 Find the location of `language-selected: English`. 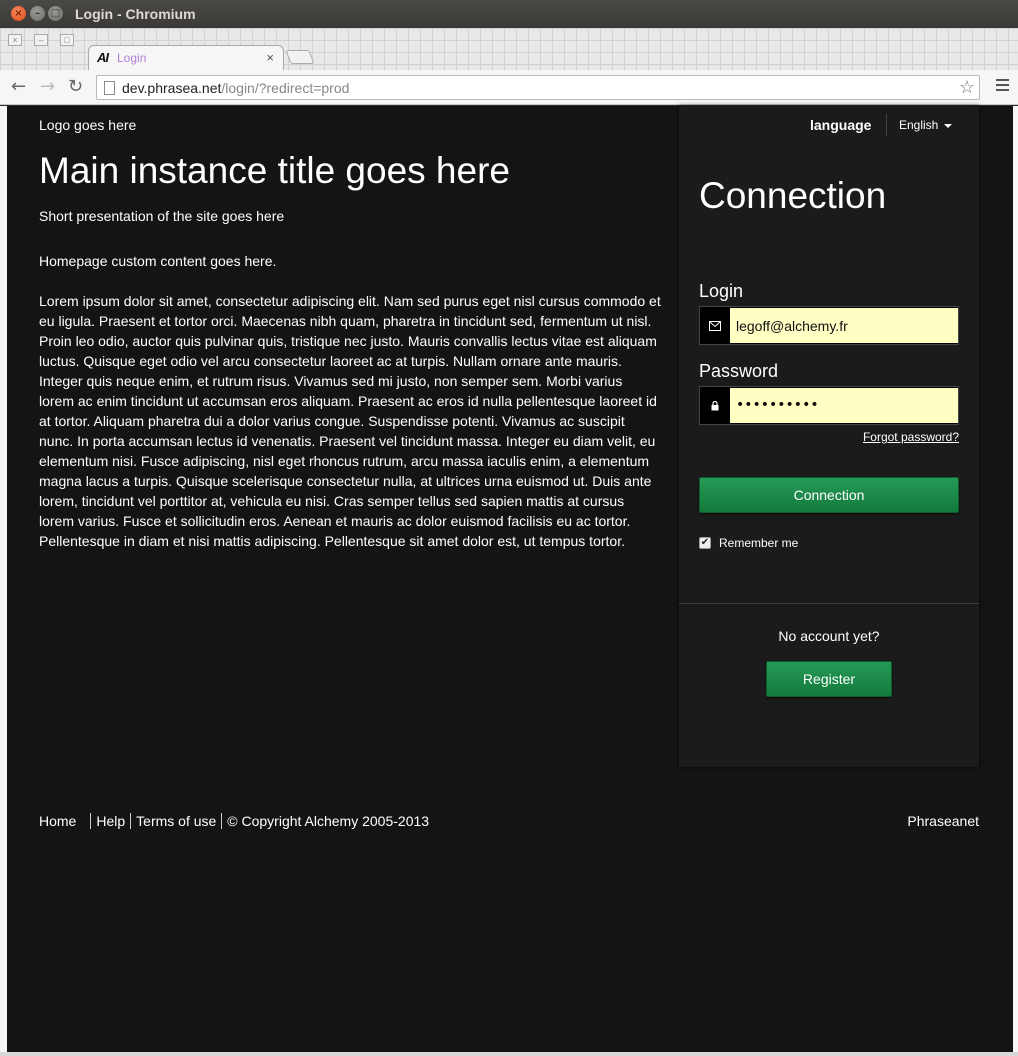

language-selected: English is located at coordinates (919, 125).